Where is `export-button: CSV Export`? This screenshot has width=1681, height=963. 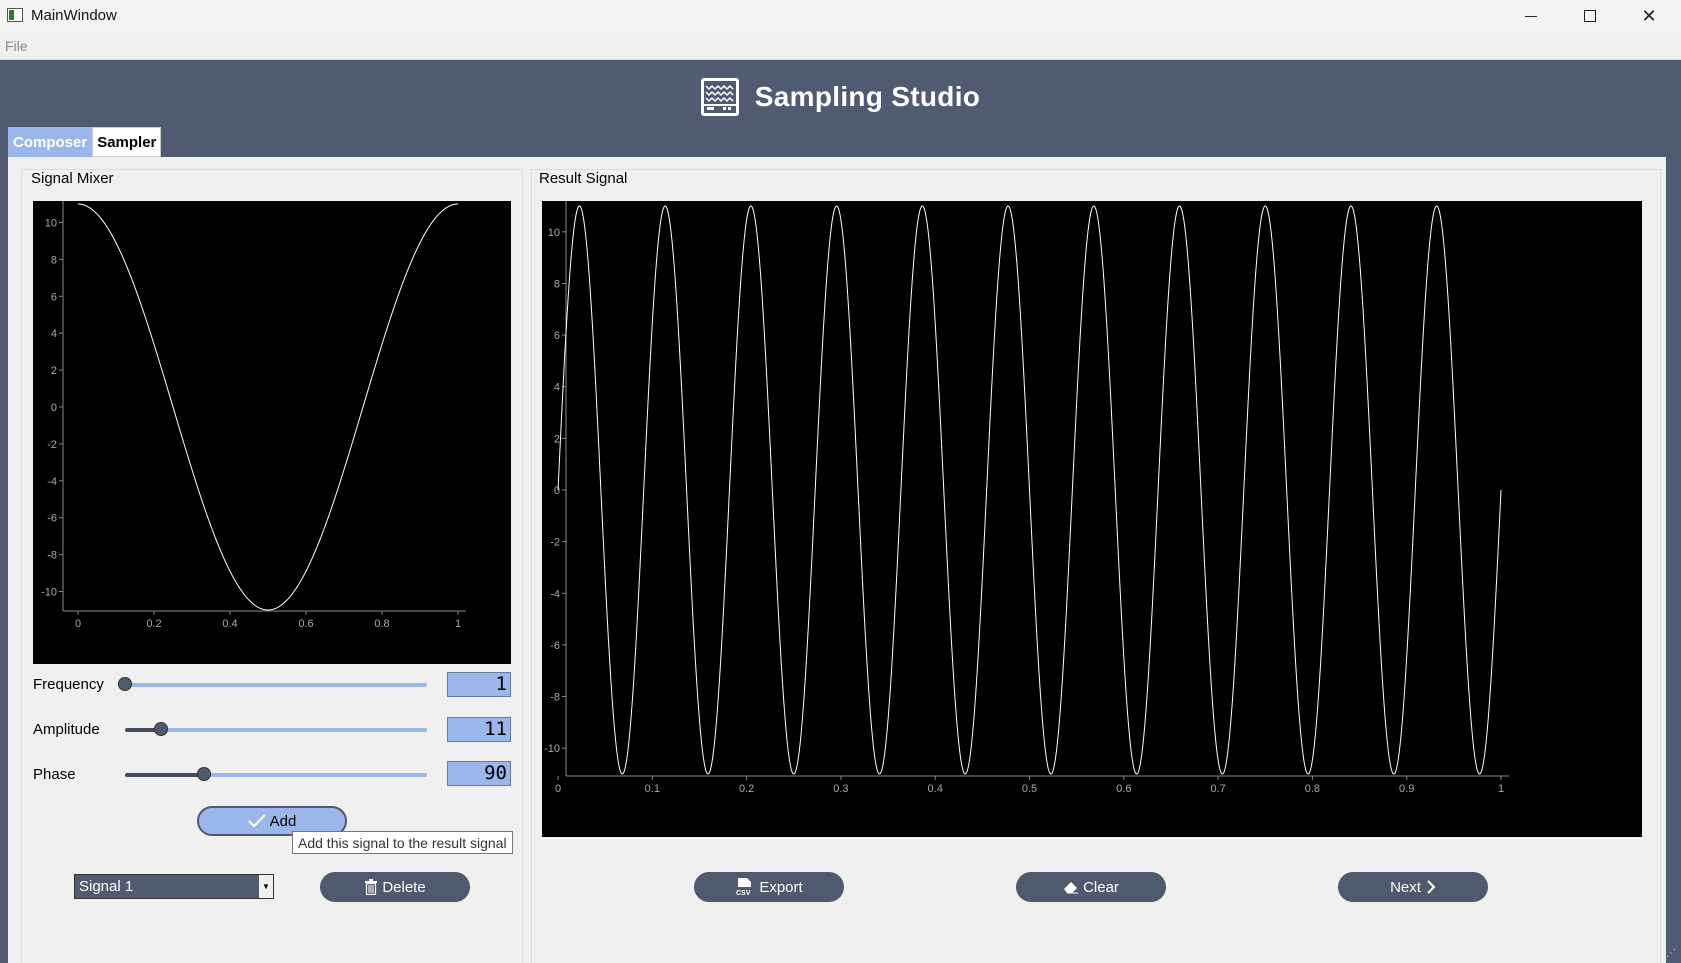
export-button: CSV Export is located at coordinates (769, 887).